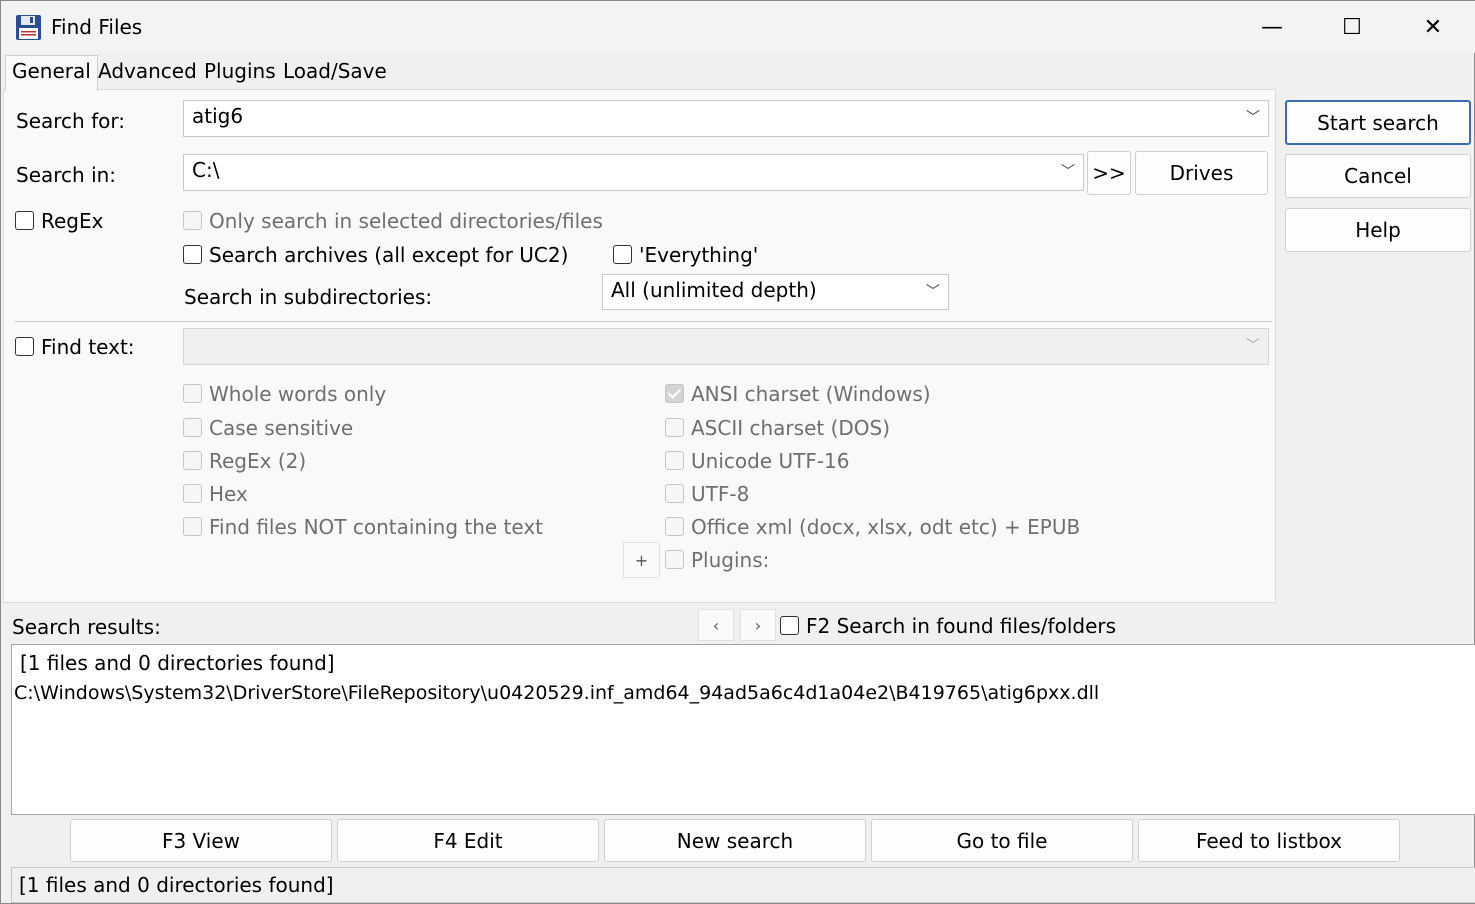  I want to click on close-button: ✕, so click(1433, 27).